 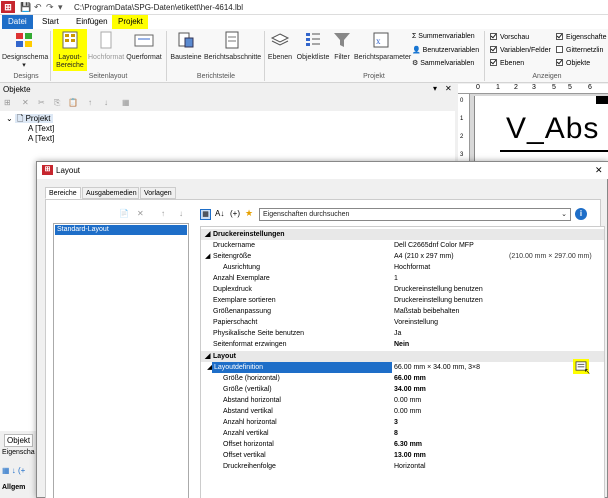 What do you see at coordinates (144, 40) in the screenshot?
I see `landscape-icon` at bounding box center [144, 40].